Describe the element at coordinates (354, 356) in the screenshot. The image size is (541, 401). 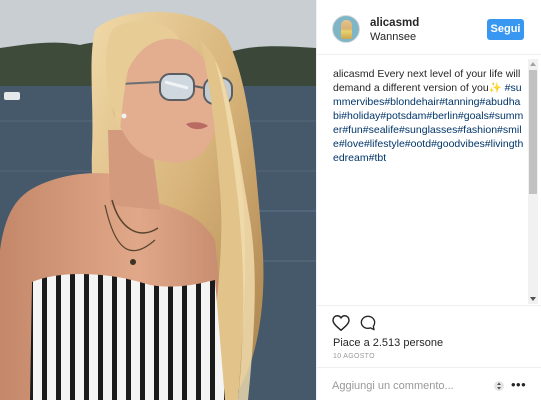
I see `post-date: 10 AGOSTO` at that location.